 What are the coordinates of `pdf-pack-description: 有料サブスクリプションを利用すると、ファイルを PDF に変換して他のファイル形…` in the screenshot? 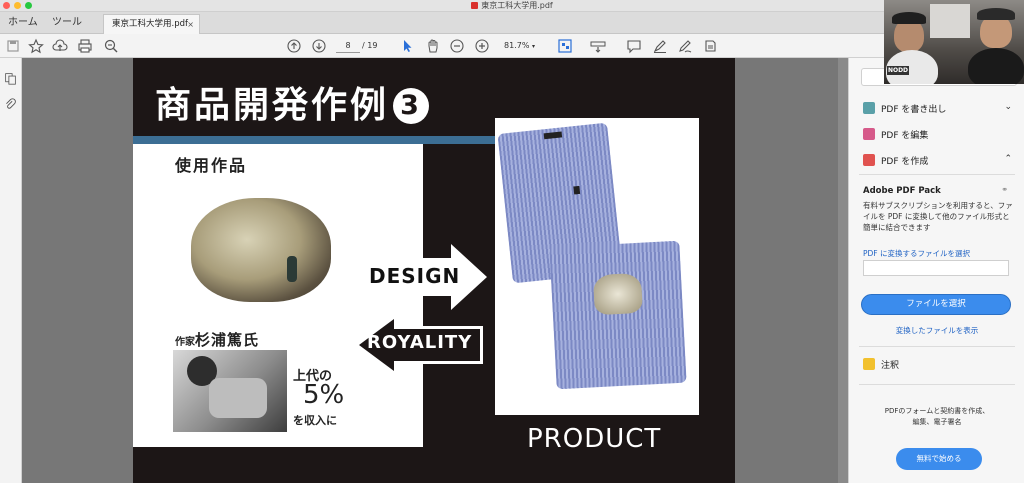 It's located at (938, 216).